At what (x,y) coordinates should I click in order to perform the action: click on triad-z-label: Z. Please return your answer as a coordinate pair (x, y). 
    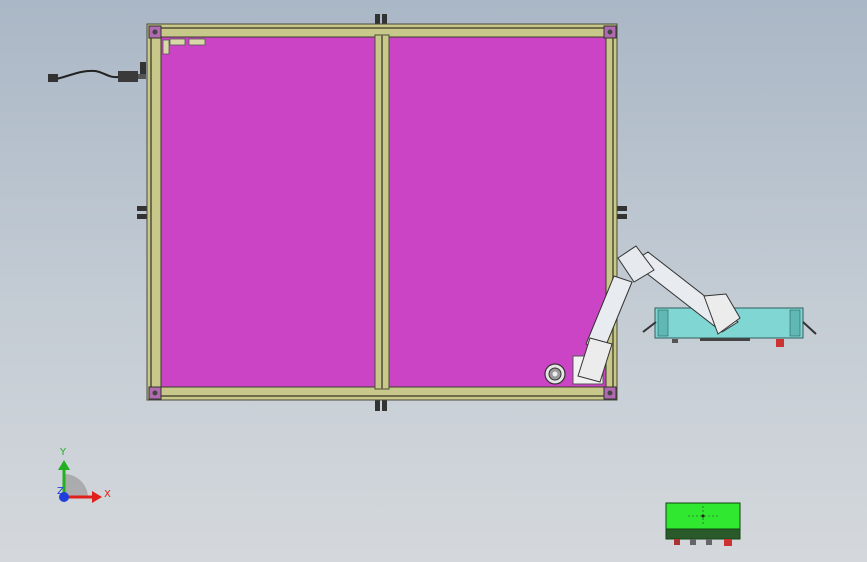
    Looking at the image, I should click on (60, 491).